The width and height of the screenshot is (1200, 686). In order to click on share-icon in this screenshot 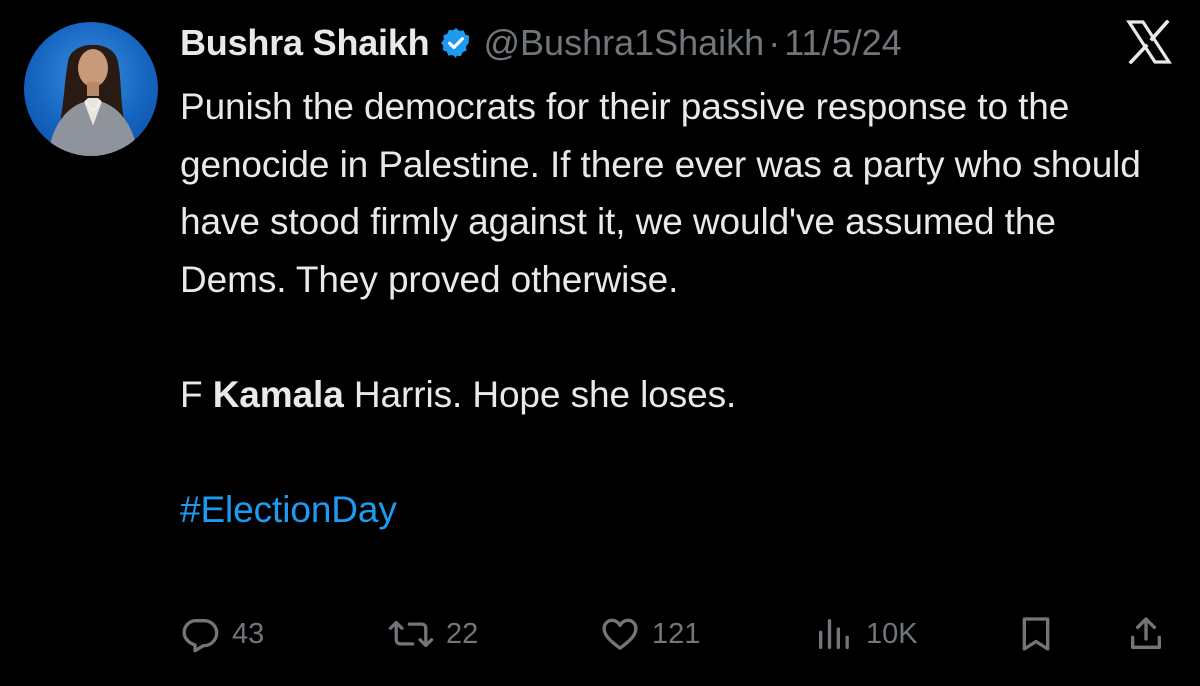, I will do `click(1146, 634)`.